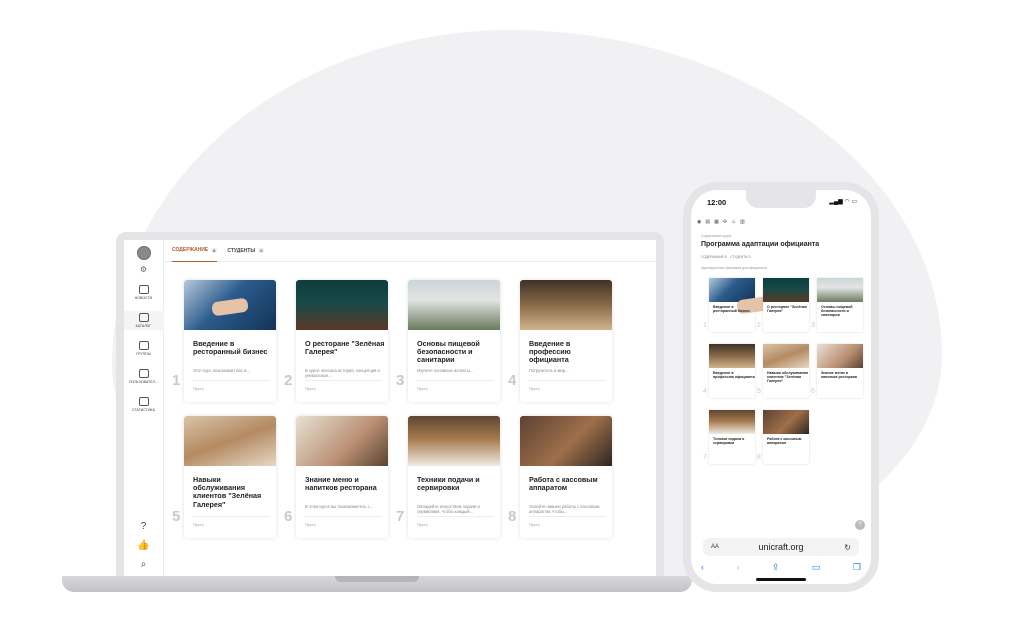 This screenshot has height=625, width=1024. I want to click on course-number: 1, so click(705, 325).